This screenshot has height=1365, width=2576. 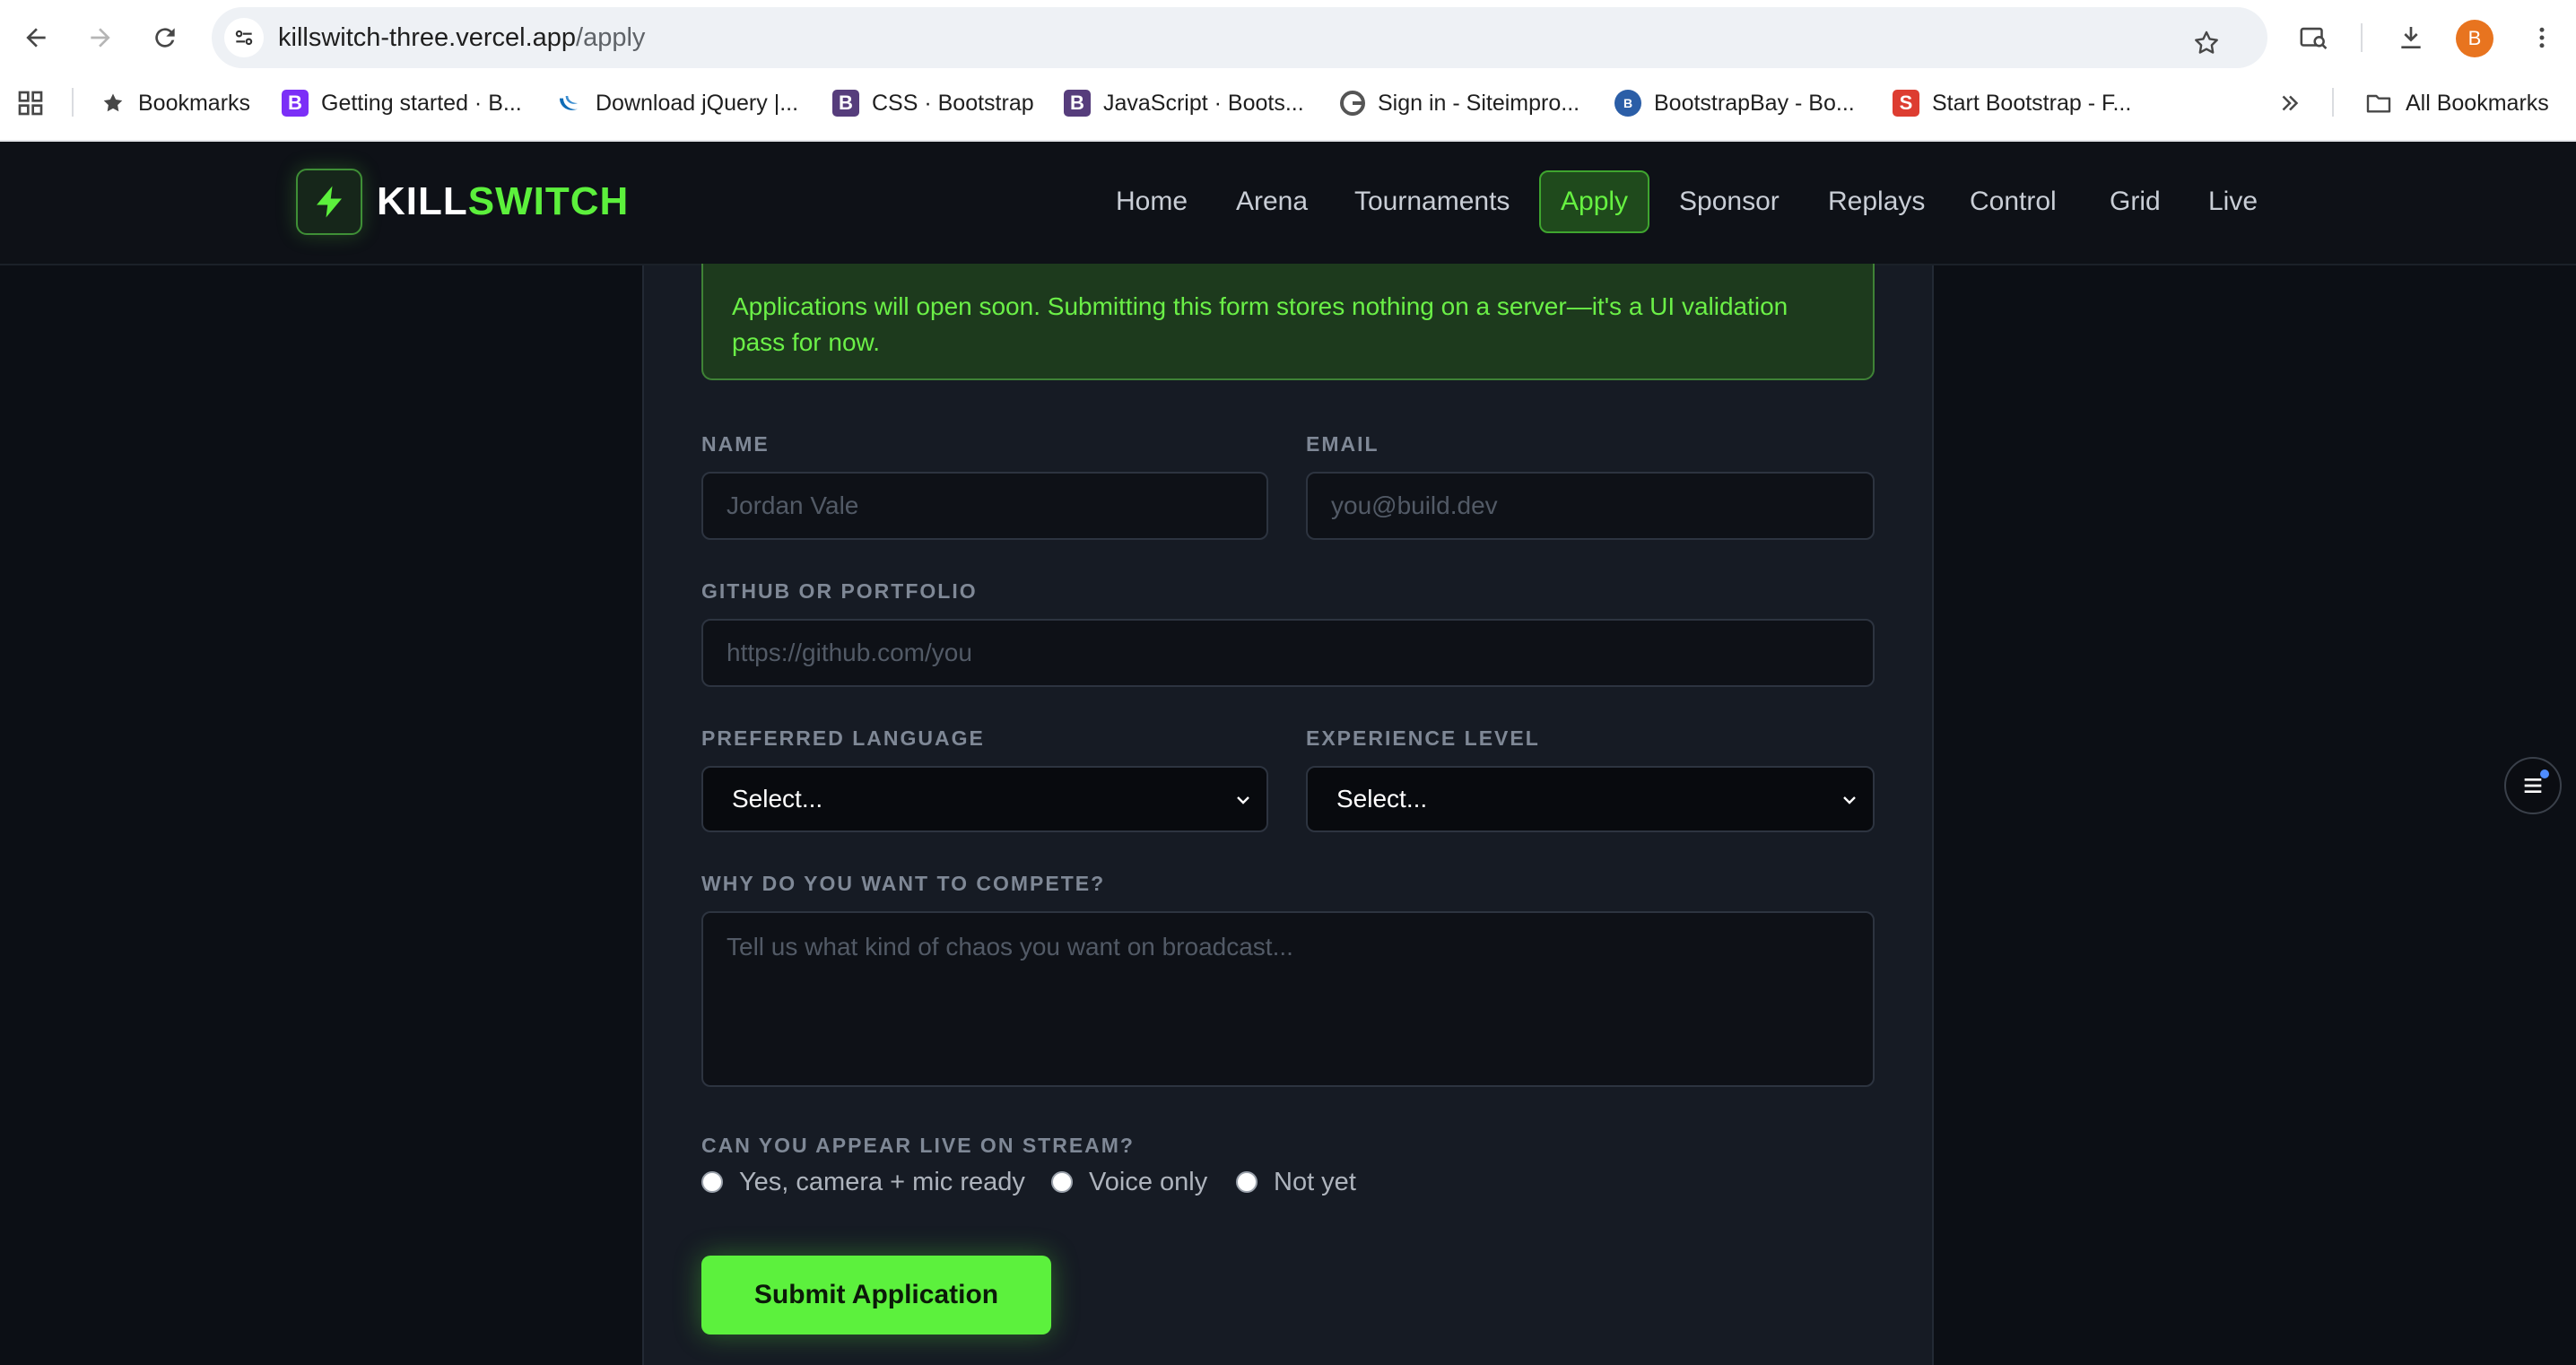 What do you see at coordinates (1271, 201) in the screenshot?
I see `nav-arena: Arena` at bounding box center [1271, 201].